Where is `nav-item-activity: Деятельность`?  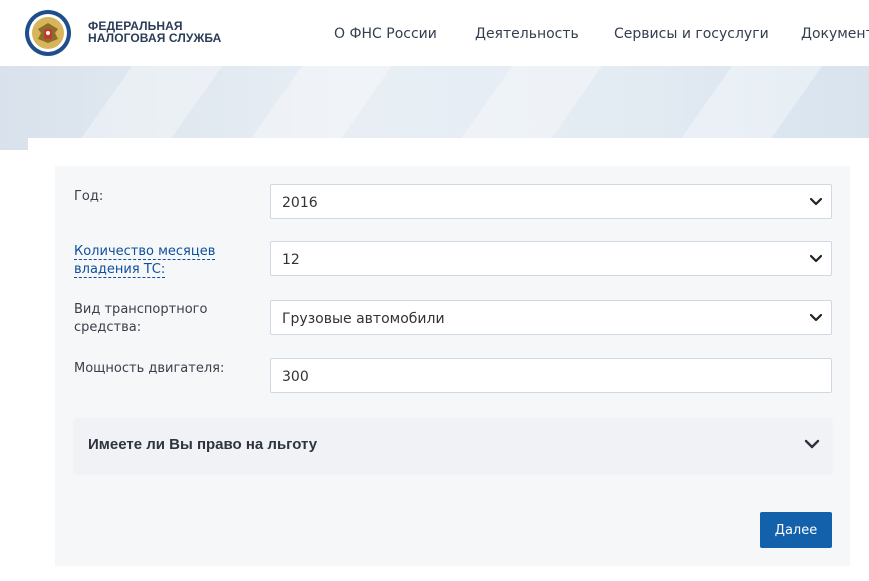
nav-item-activity: Деятельность is located at coordinates (527, 34).